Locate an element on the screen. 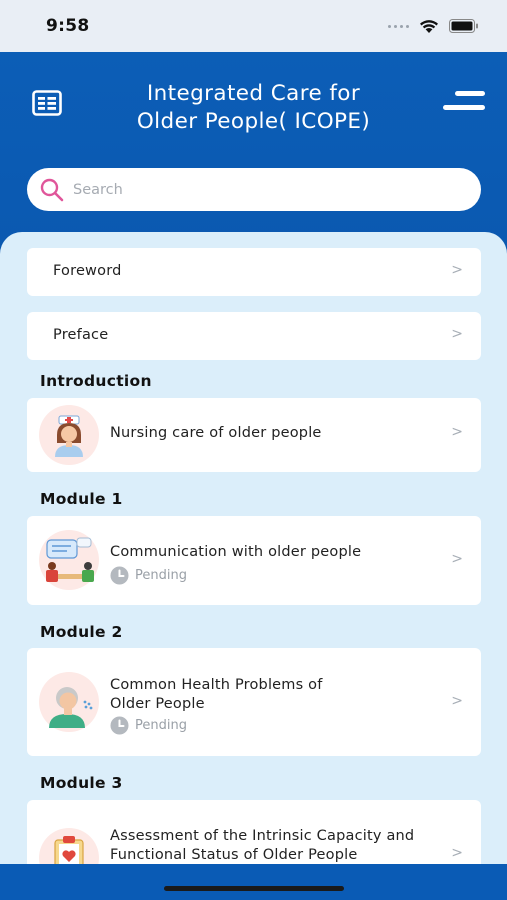 This screenshot has height=900, width=507. module-item-nursing-care: Nursing care of older people > is located at coordinates (254, 435).